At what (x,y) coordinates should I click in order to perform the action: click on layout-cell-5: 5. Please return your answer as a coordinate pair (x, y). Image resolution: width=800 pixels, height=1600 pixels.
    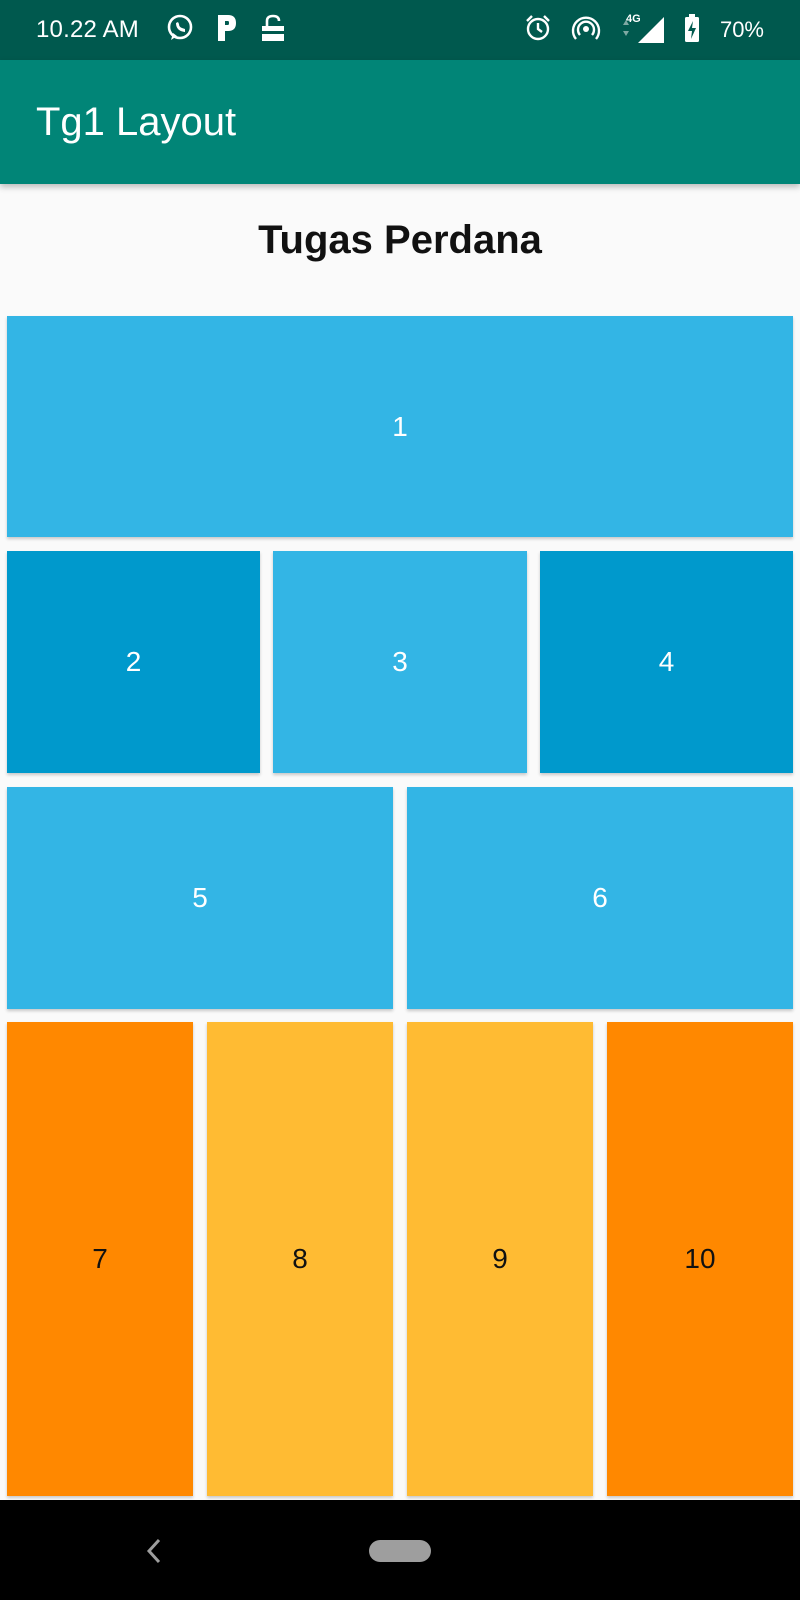
    Looking at the image, I should click on (200, 898).